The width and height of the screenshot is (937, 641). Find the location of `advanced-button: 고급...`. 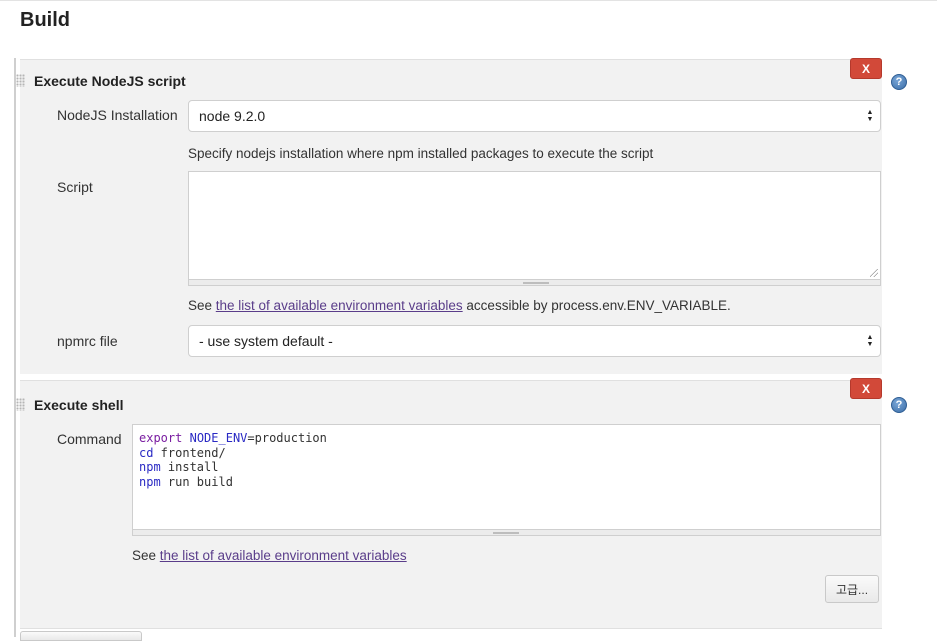

advanced-button: 고급... is located at coordinates (852, 589).